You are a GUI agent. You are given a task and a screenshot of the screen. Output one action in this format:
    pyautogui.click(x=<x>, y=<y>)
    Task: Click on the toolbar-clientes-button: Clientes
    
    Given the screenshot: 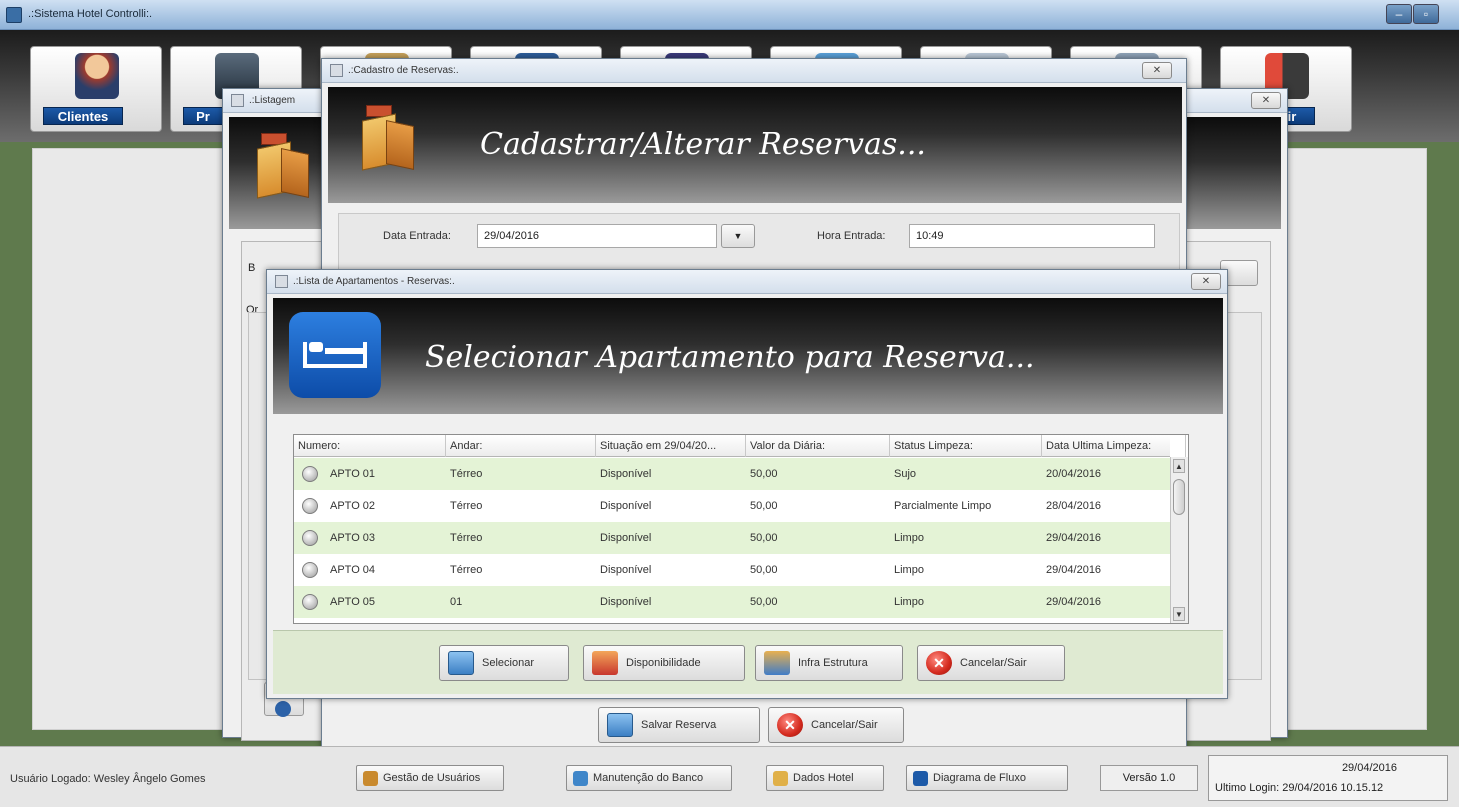 What is the action you would take?
    pyautogui.click(x=96, y=89)
    